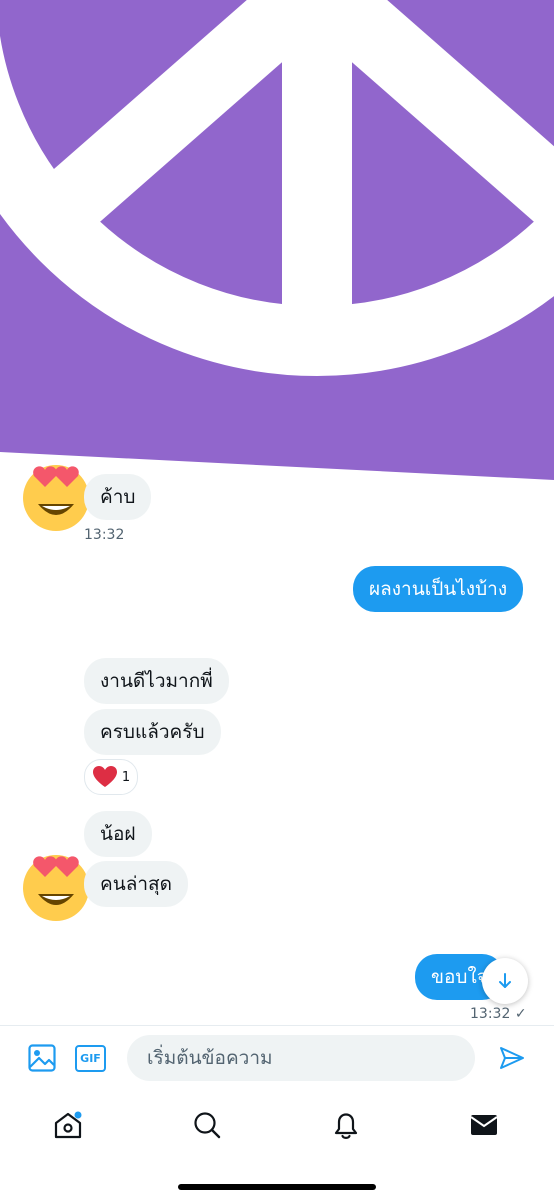  Describe the element at coordinates (301, 1058) in the screenshot. I see `message-input` at that location.